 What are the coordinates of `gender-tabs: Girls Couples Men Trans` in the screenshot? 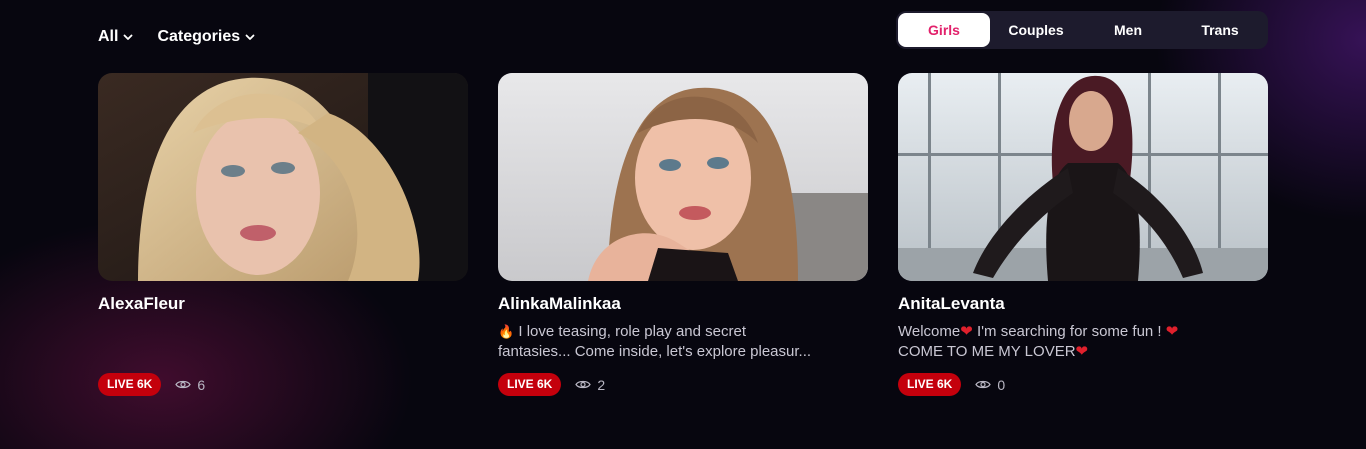 It's located at (1082, 30).